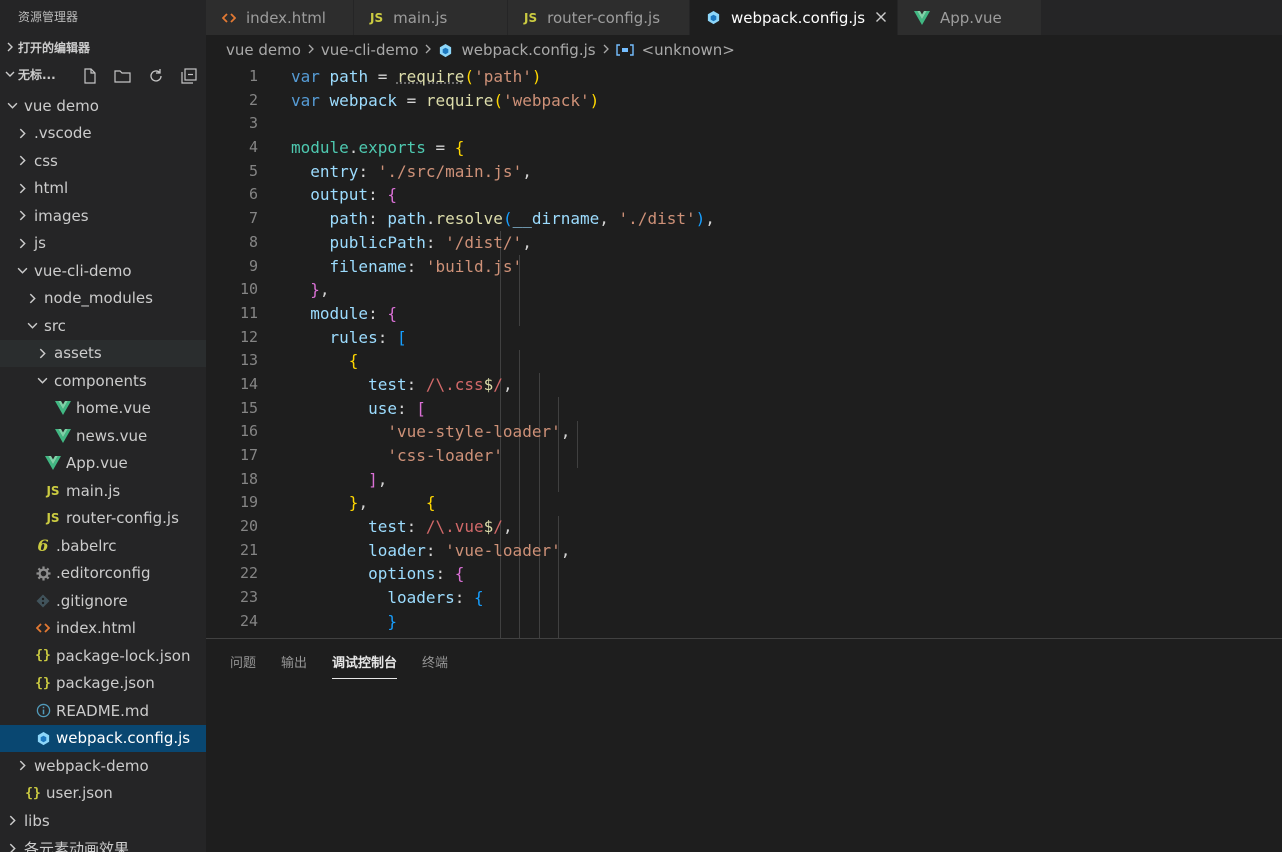 The width and height of the screenshot is (1282, 852). I want to click on tree-file-item: {} package-lock.json, so click(103, 656).